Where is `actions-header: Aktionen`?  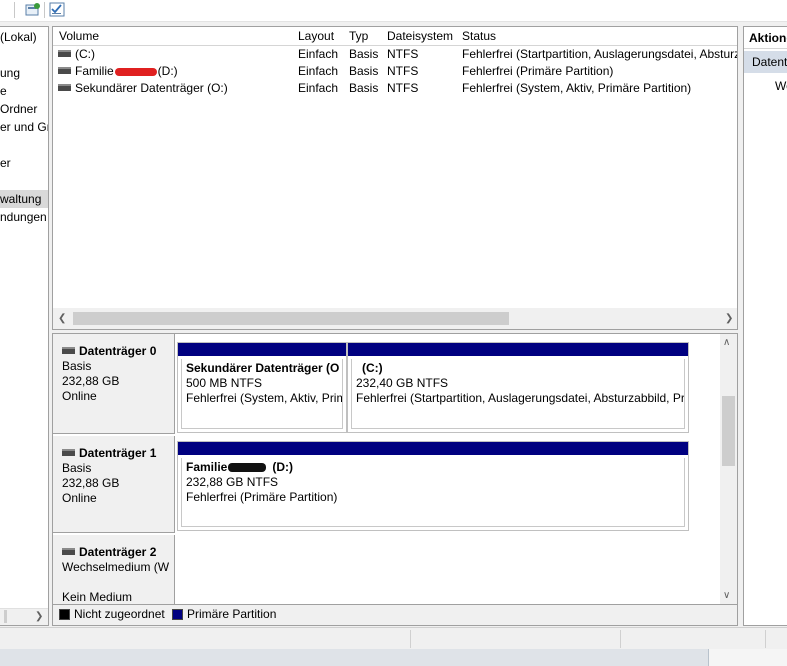 actions-header: Aktionen is located at coordinates (765, 38).